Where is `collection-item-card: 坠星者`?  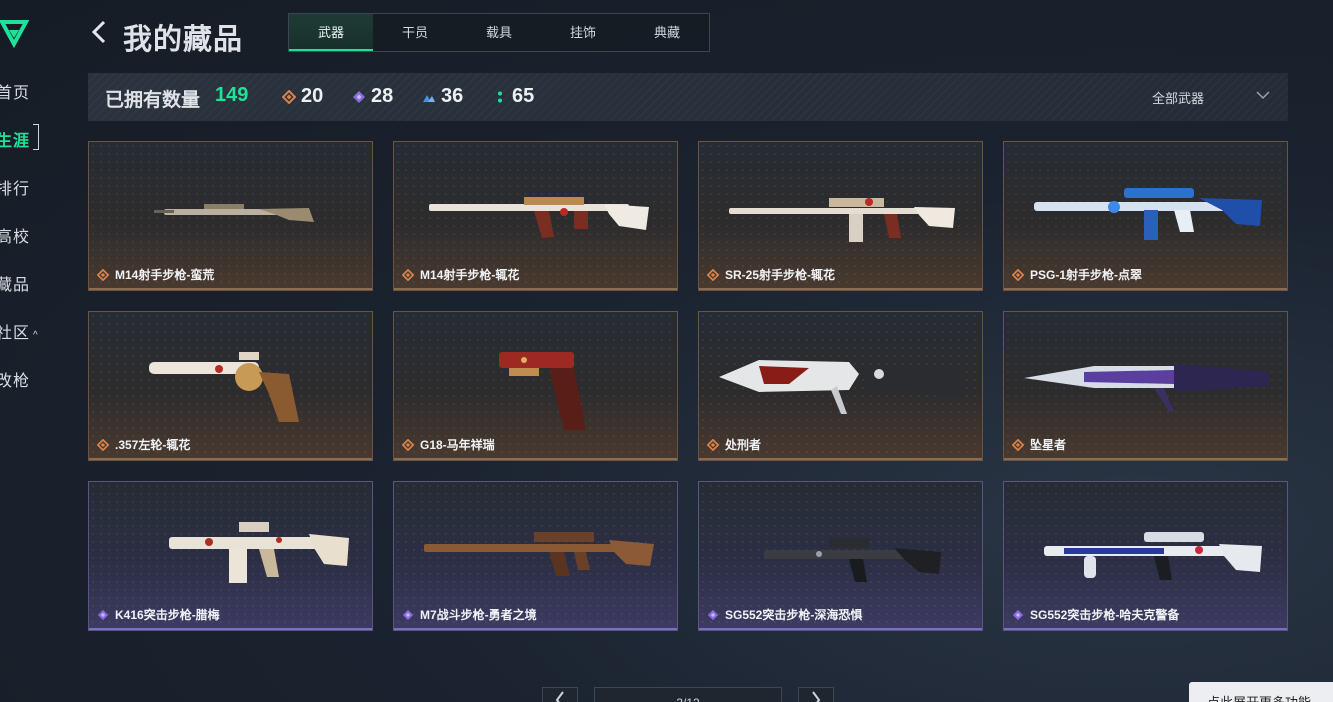
collection-item-card: 坠星者 is located at coordinates (1145, 386).